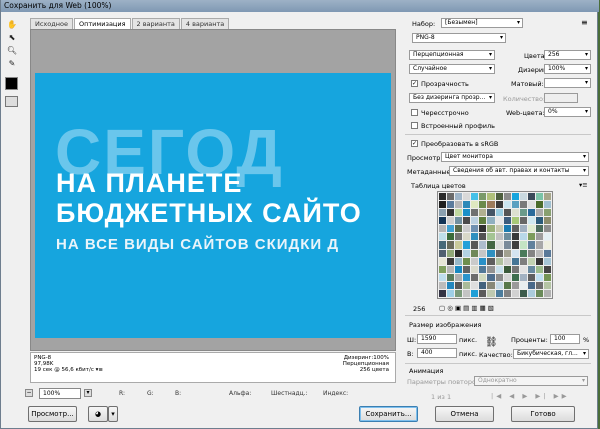 The width and height of the screenshot is (600, 429). What do you see at coordinates (583, 185) in the screenshot?
I see `color-table-menu-icon: ▾≡` at bounding box center [583, 185].